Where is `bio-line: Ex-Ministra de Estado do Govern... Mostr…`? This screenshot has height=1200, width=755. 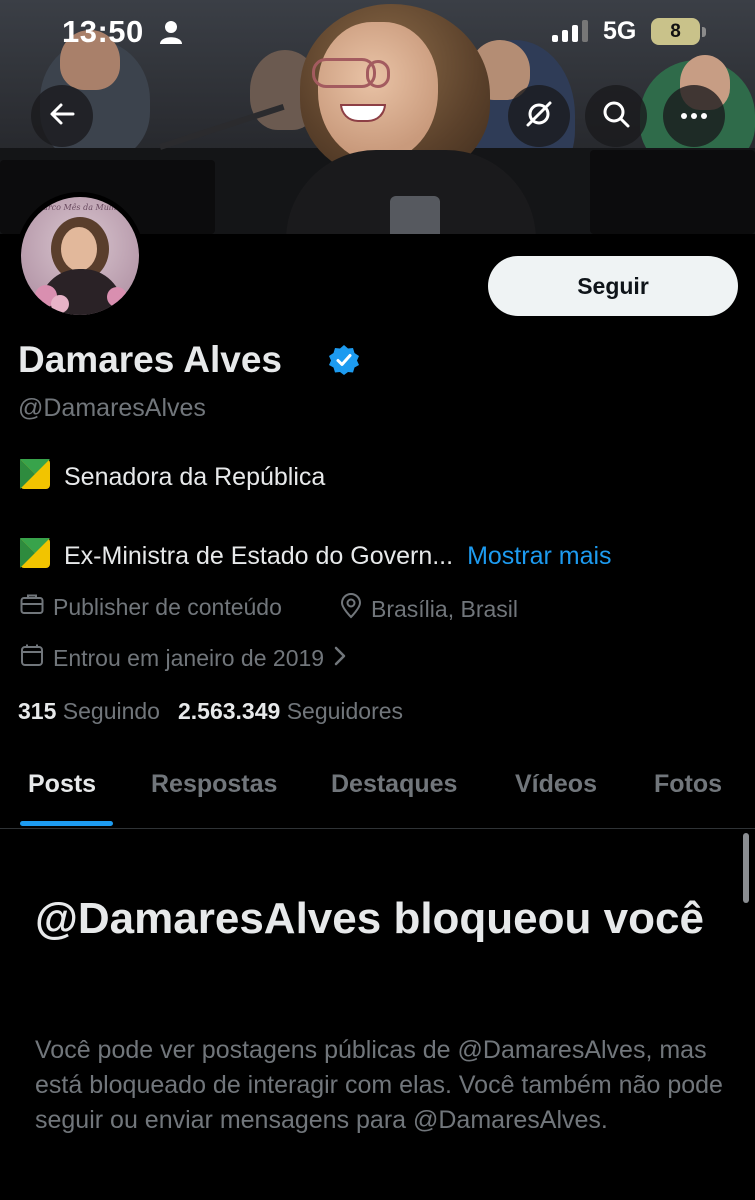
bio-line: Ex-Ministra de Estado do Govern... Mostr… is located at coordinates (316, 556).